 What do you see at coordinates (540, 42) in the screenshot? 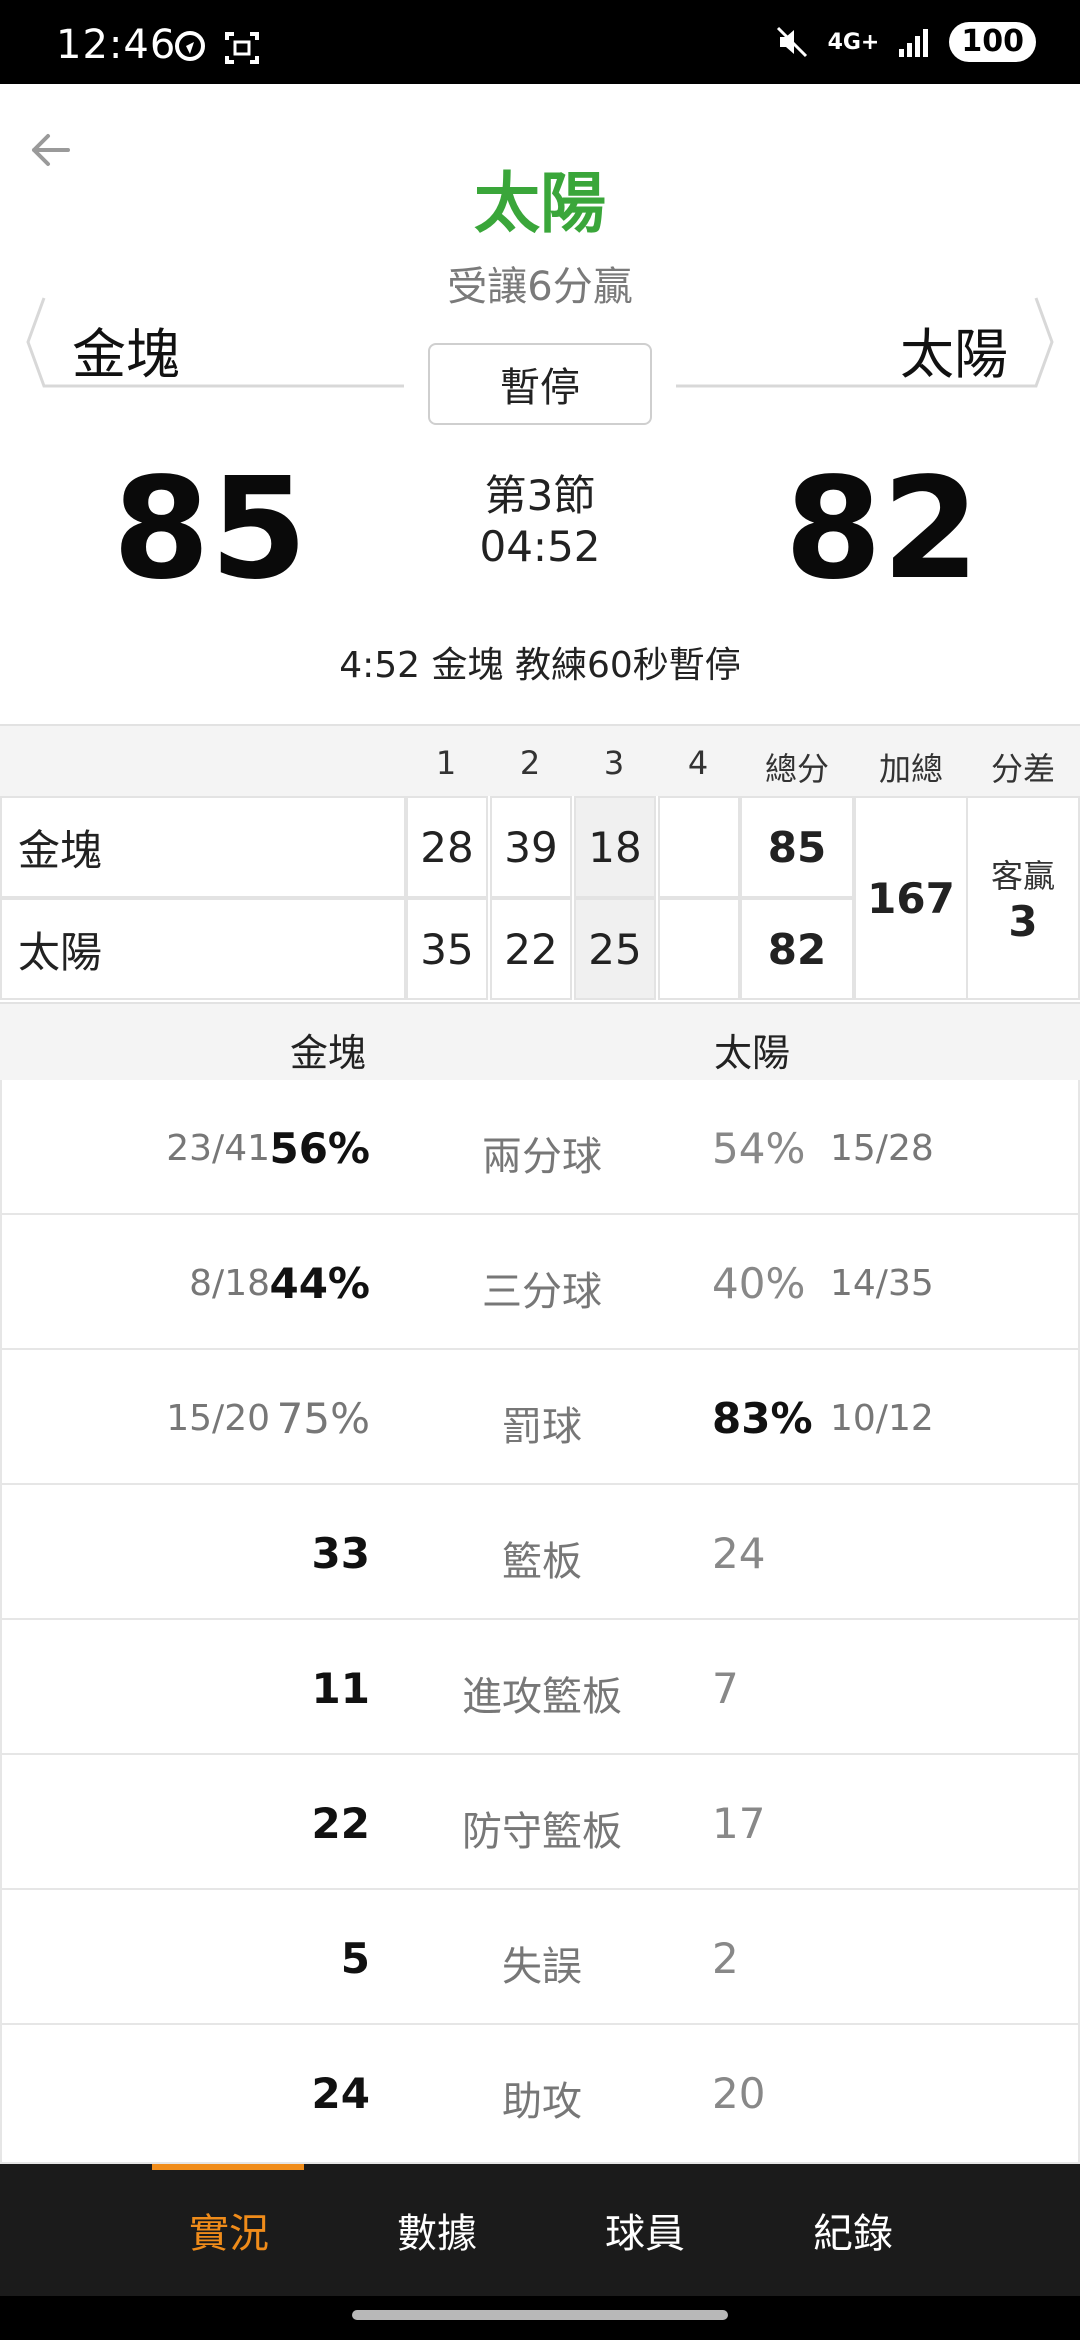
I see `status-bar: 12:46 4G+ 100` at bounding box center [540, 42].